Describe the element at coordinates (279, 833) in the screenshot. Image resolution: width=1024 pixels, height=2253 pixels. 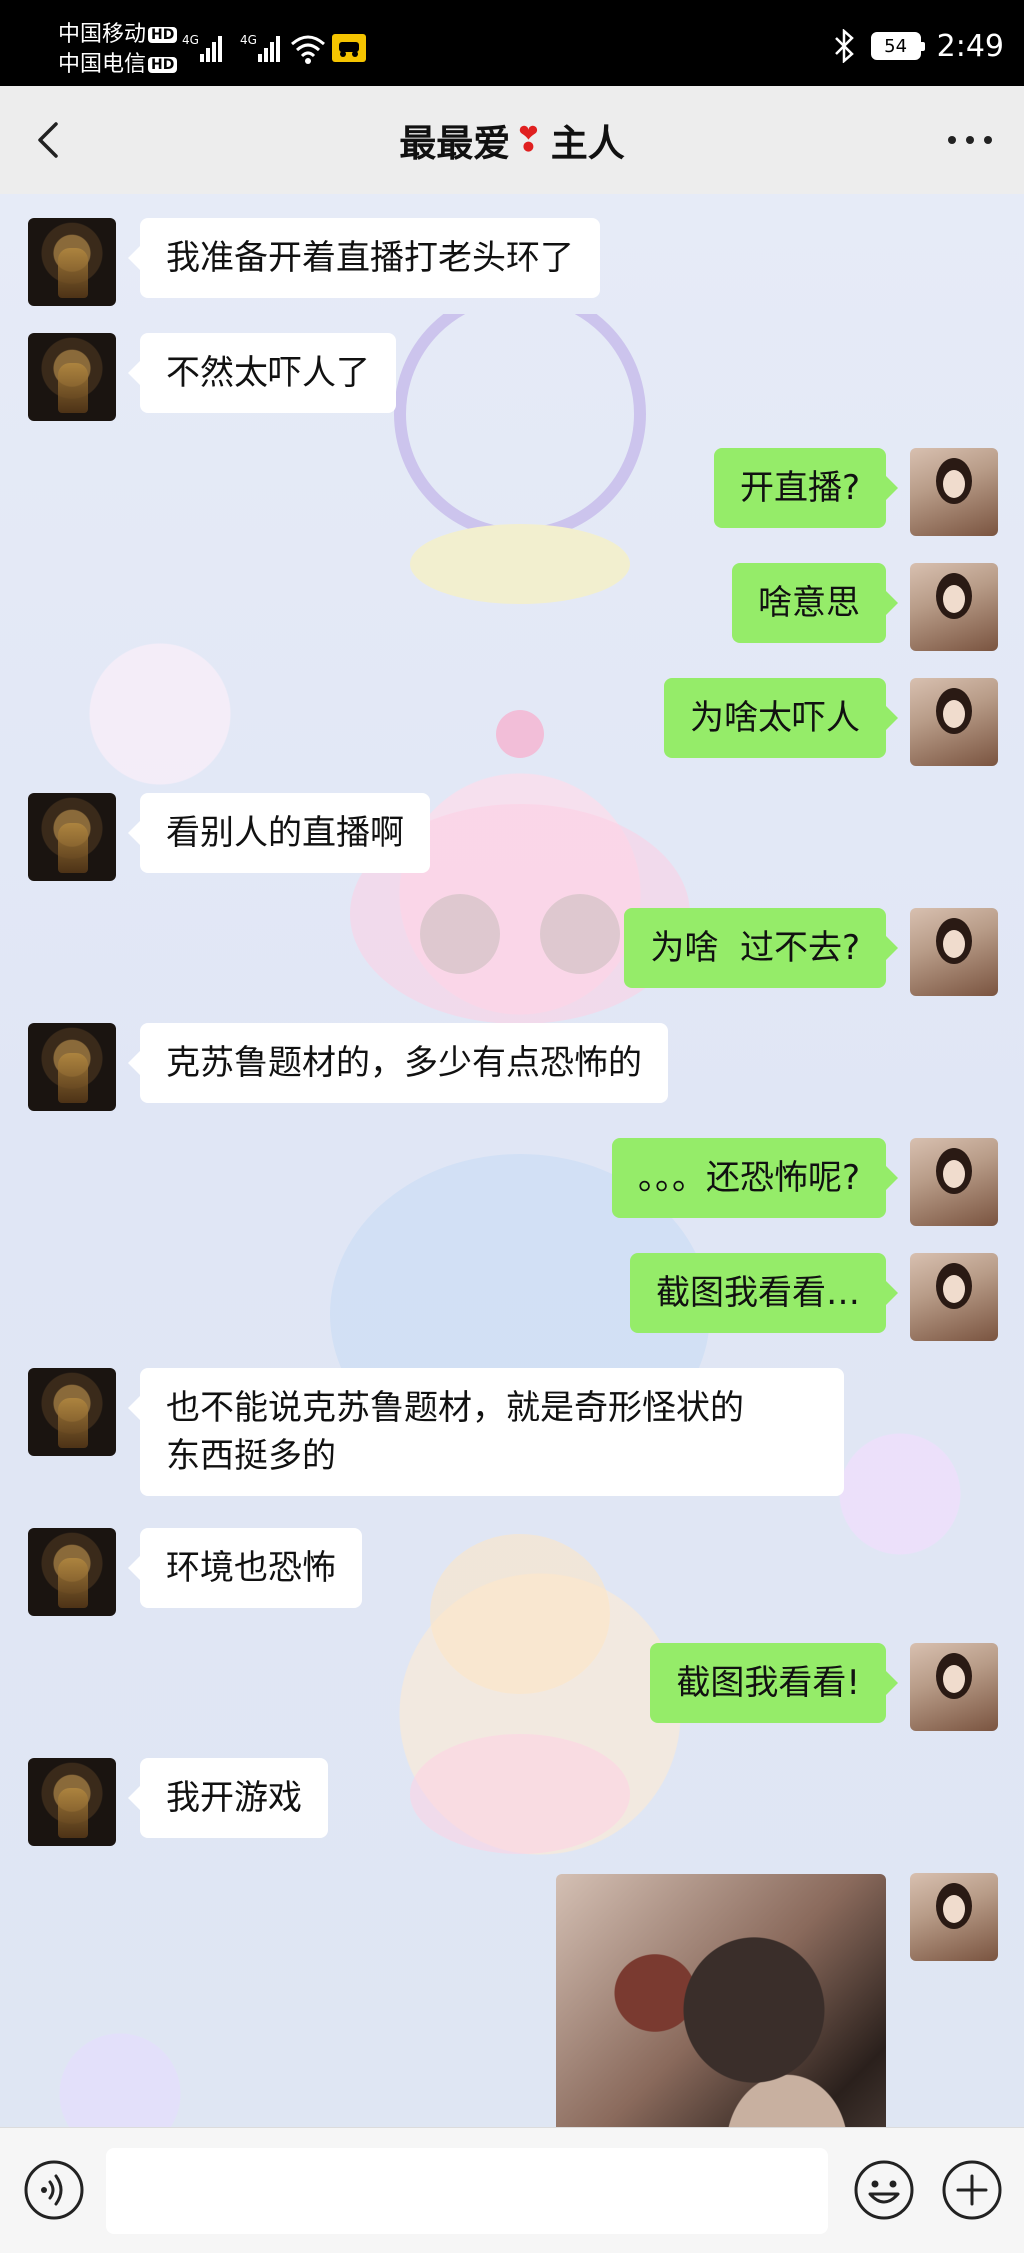
I see `message-bubble-incoming: 看别人的直播啊` at that location.